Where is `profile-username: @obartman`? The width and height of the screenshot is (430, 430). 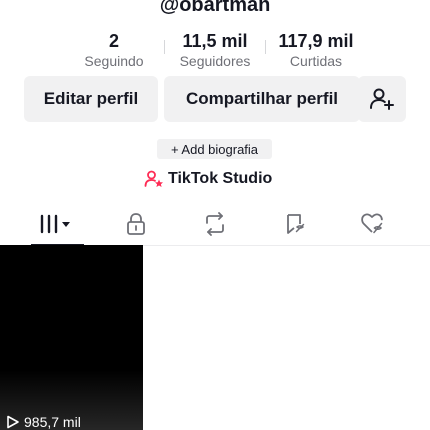
profile-username: @obartman is located at coordinates (215, 8).